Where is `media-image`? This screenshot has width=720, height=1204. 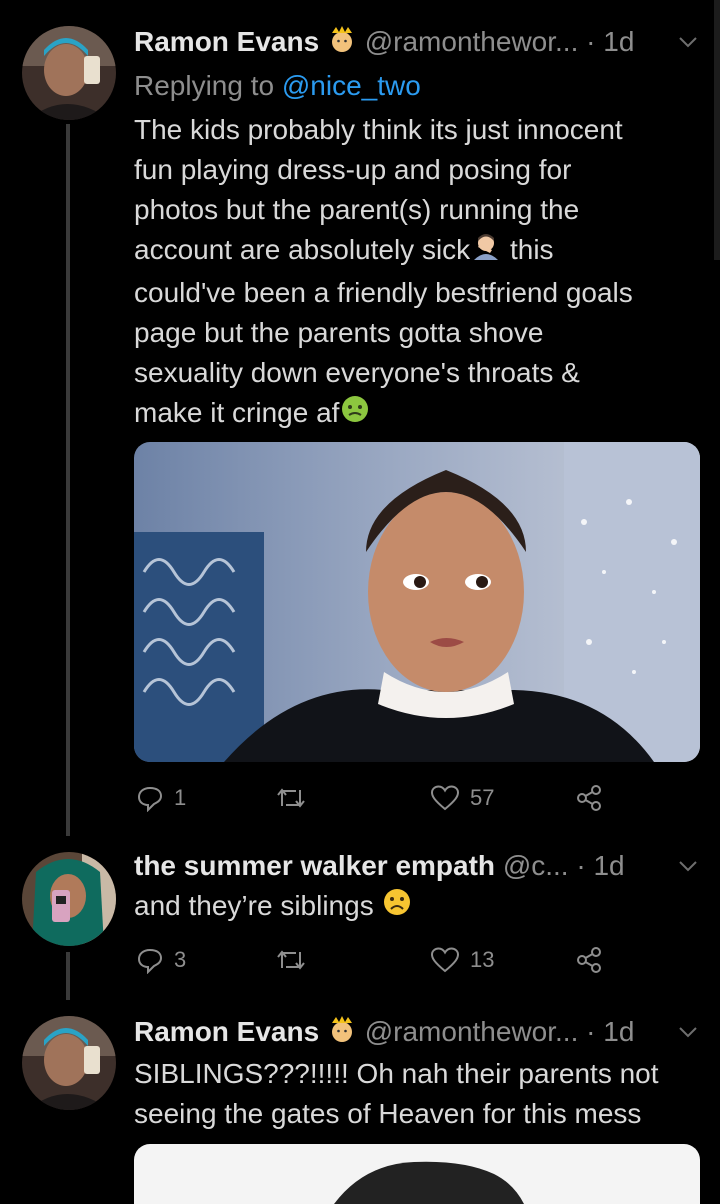
media-image is located at coordinates (417, 1174).